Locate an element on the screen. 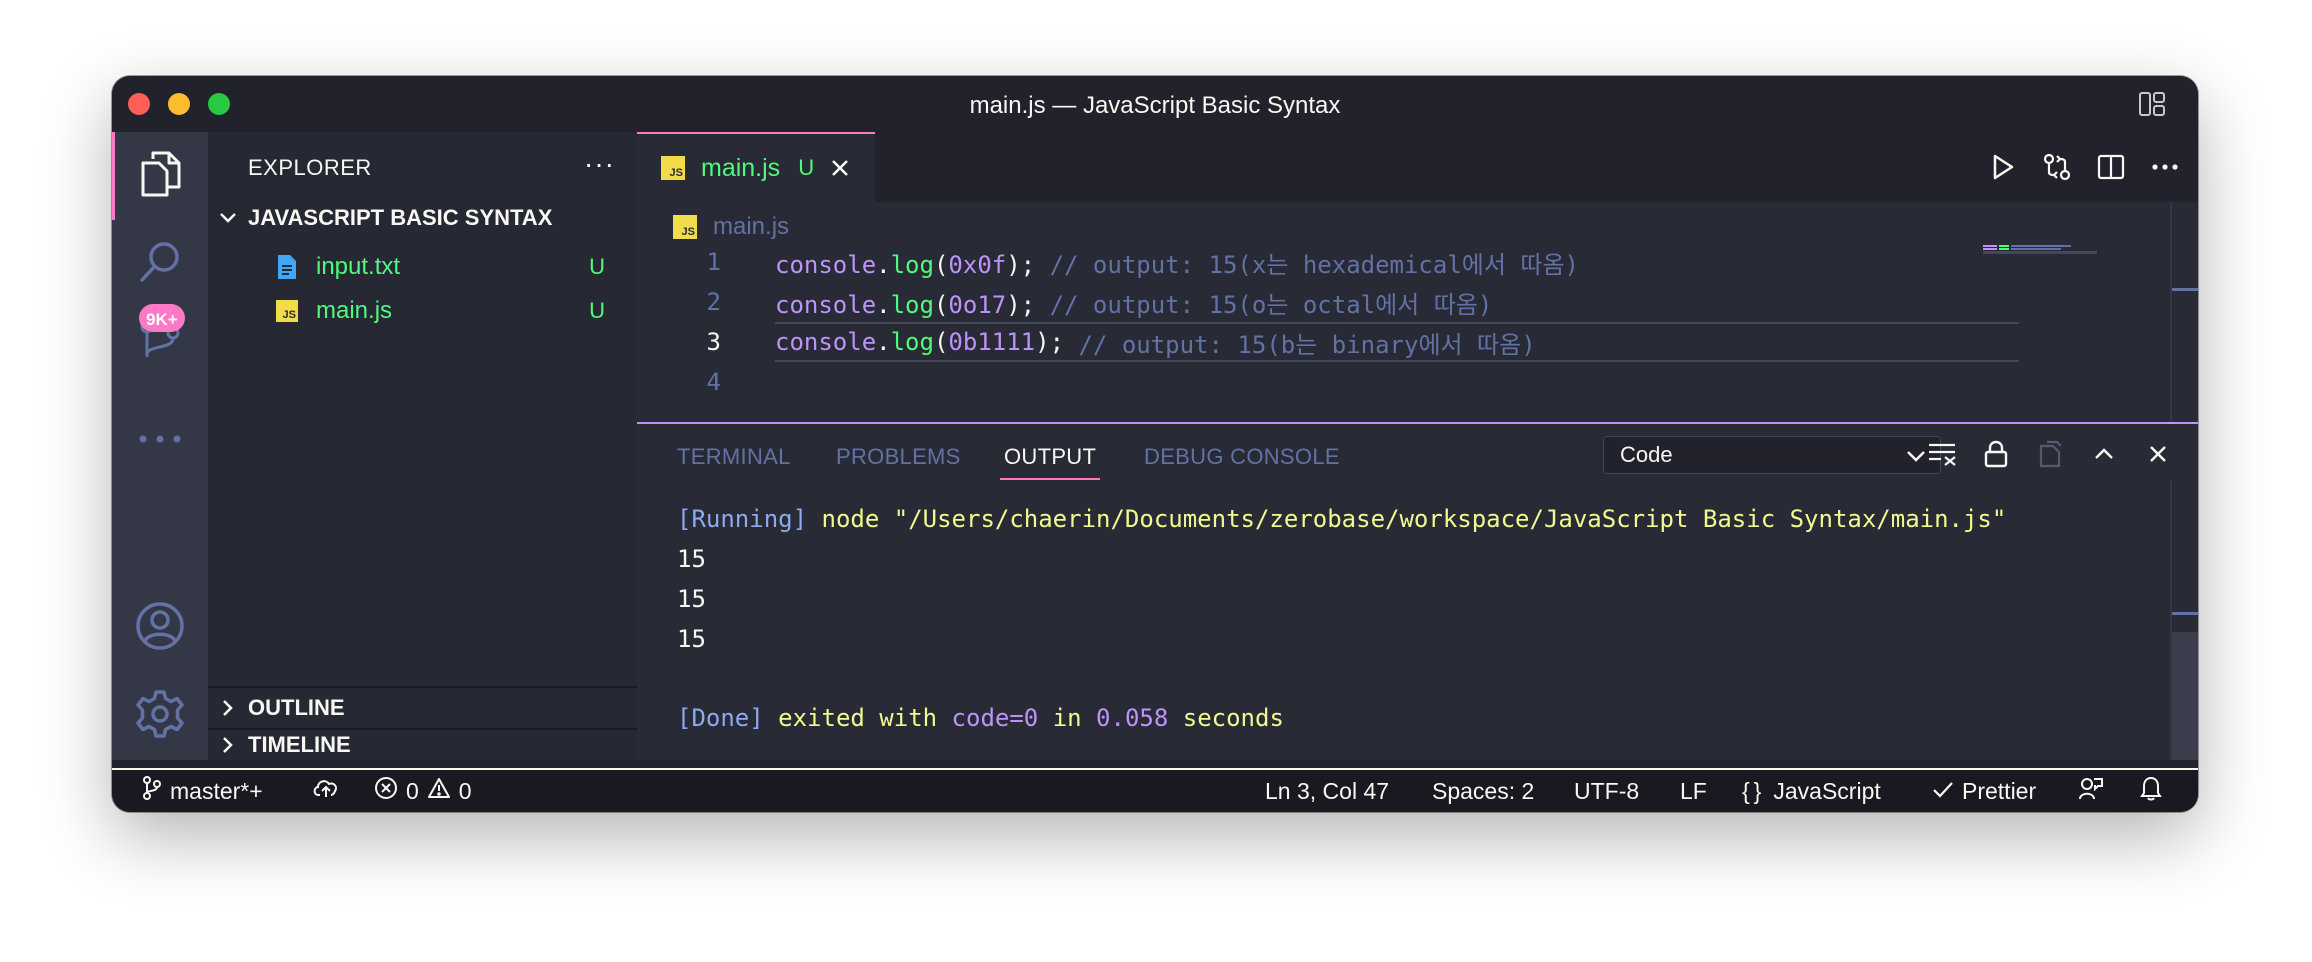  notifications-button is located at coordinates (2151, 791).